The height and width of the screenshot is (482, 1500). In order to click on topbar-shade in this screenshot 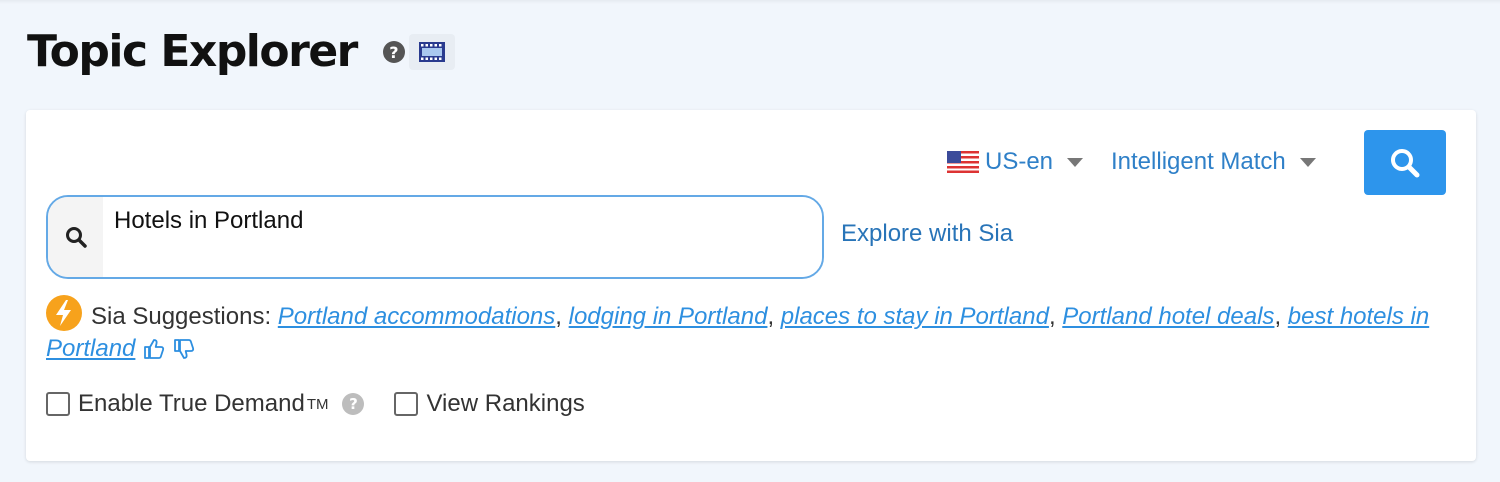, I will do `click(750, 2)`.